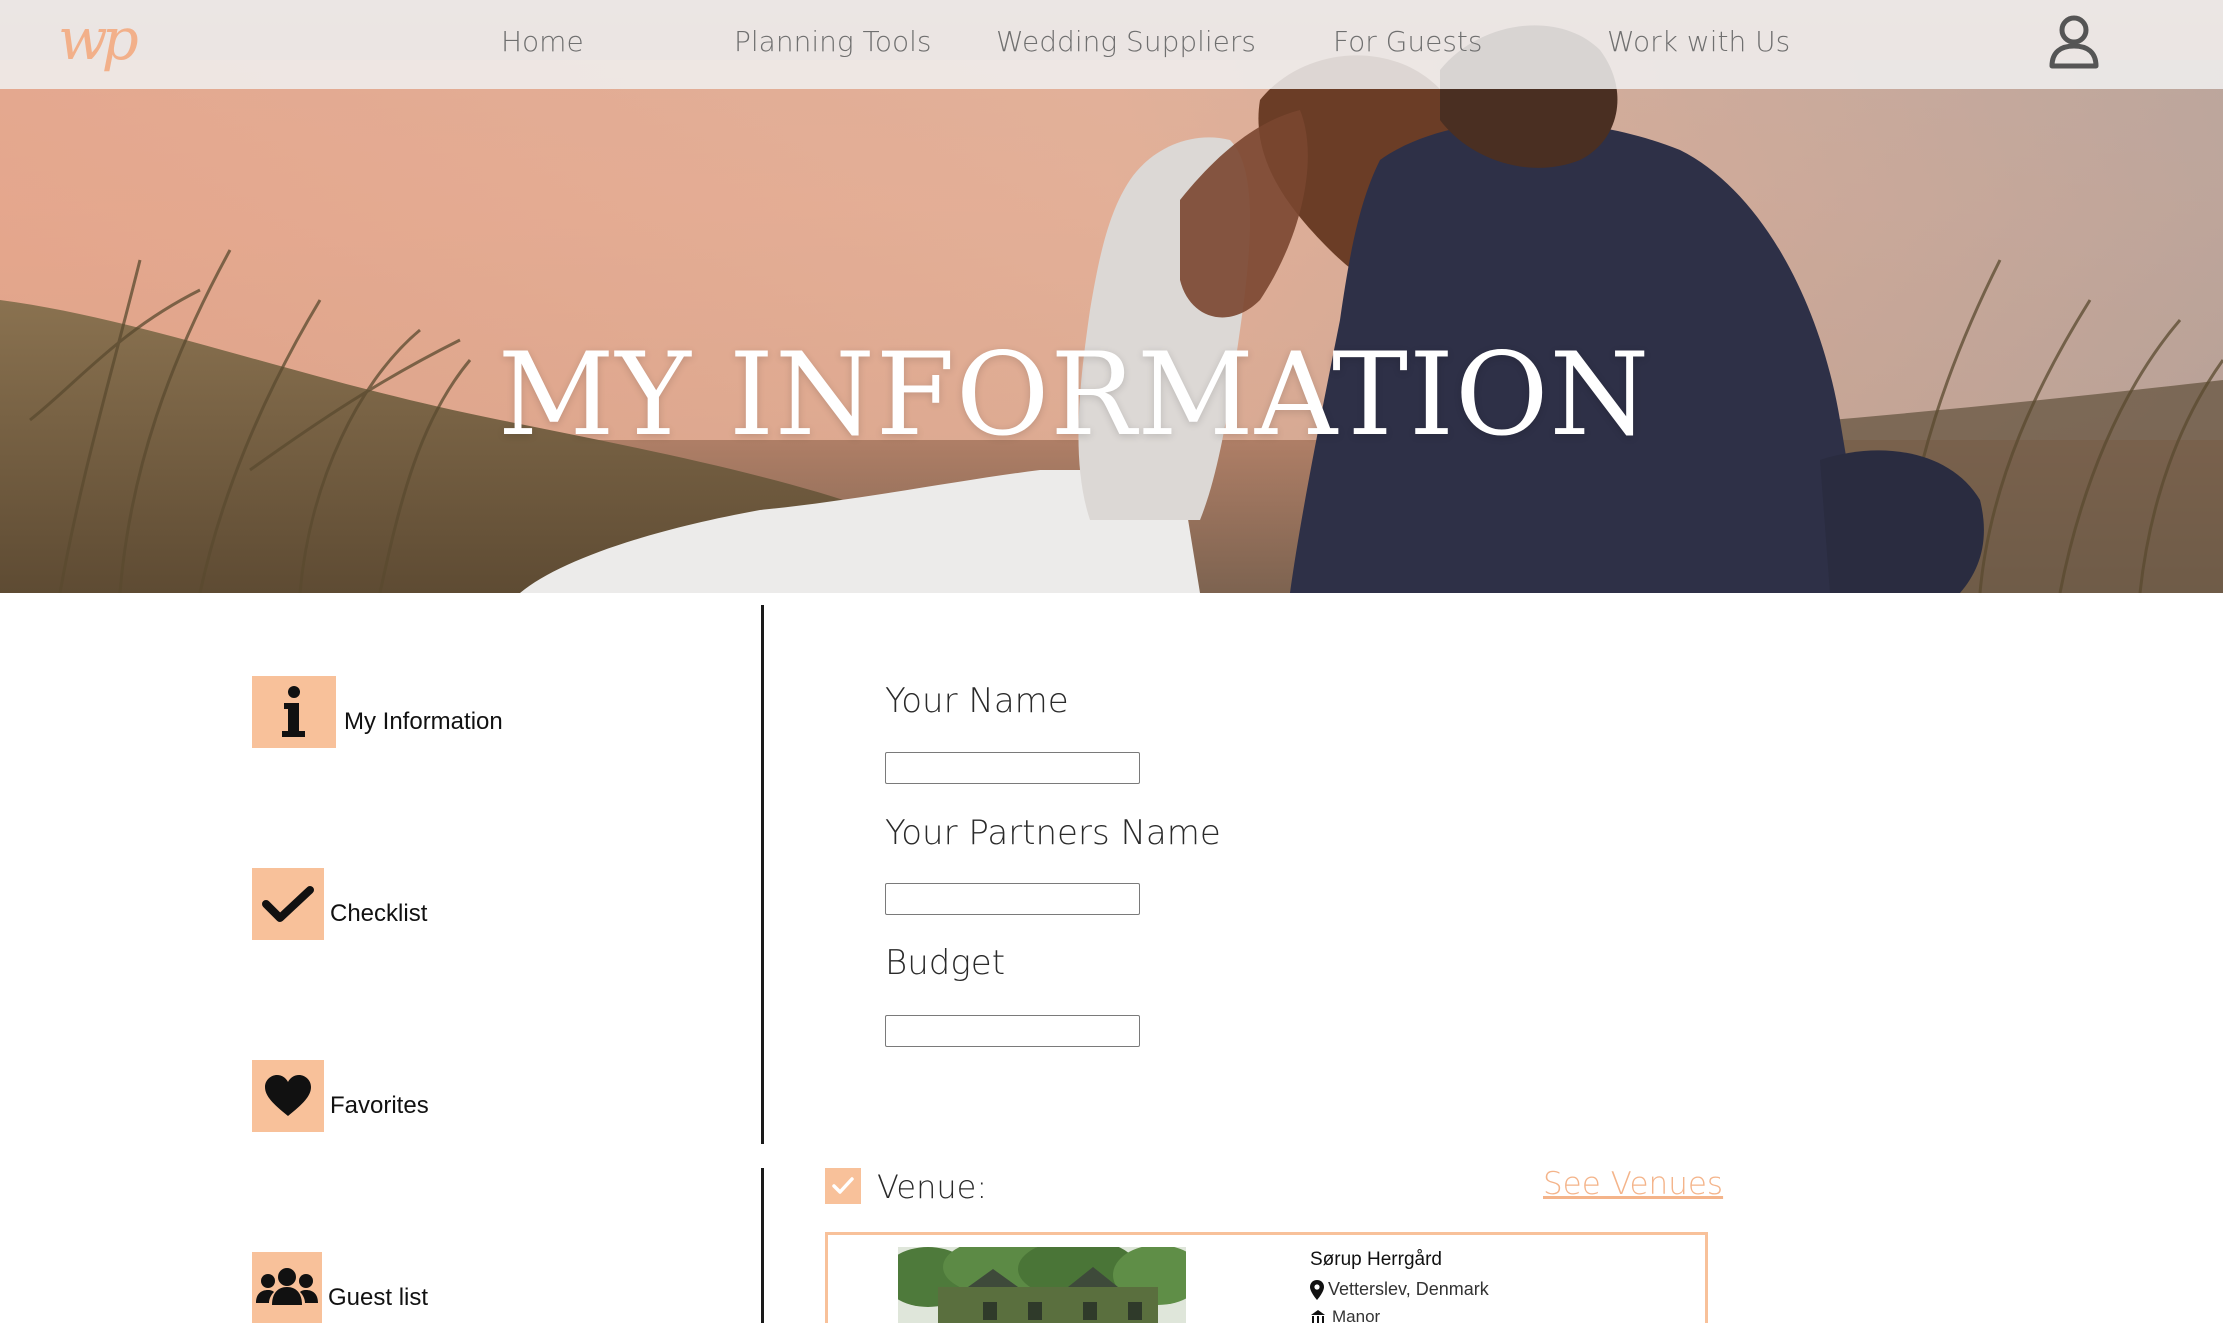 The height and width of the screenshot is (1323, 2223). I want to click on user-icon, so click(2074, 42).